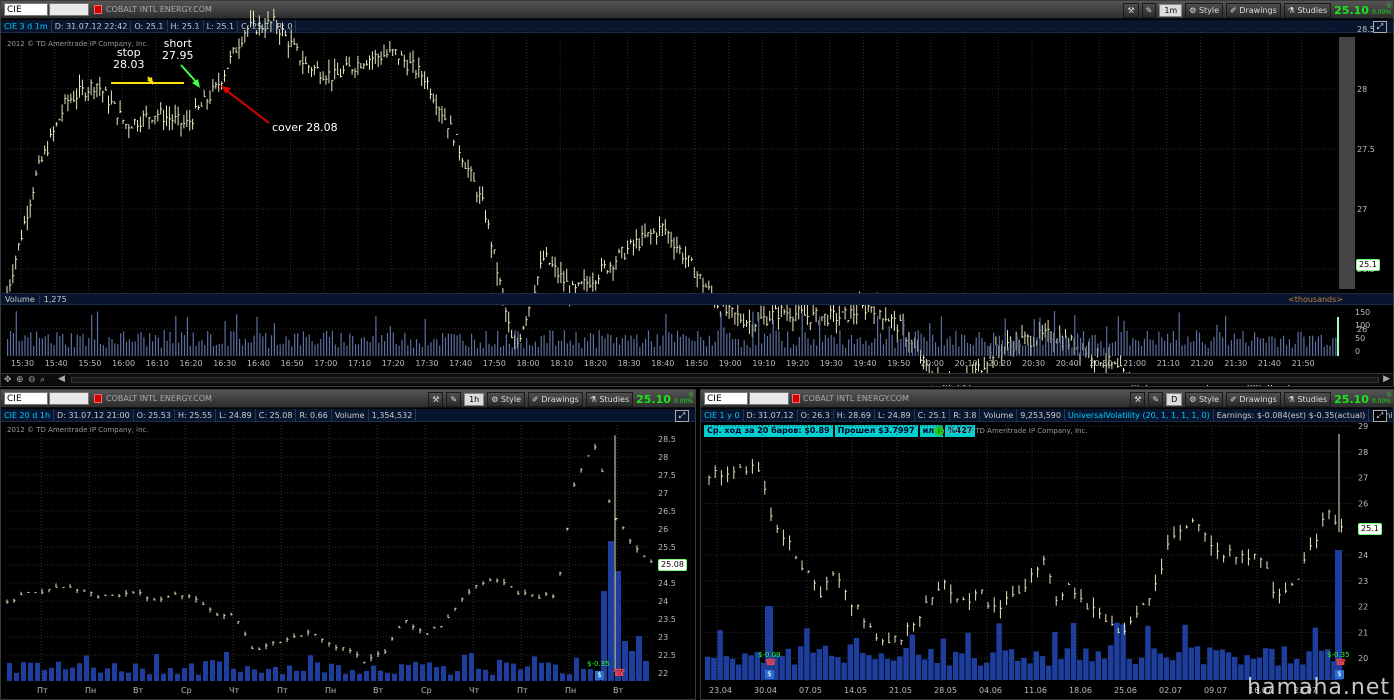 The width and height of the screenshot is (1394, 700). What do you see at coordinates (32, 380) in the screenshot?
I see `zoom-out-icon: ⊖` at bounding box center [32, 380].